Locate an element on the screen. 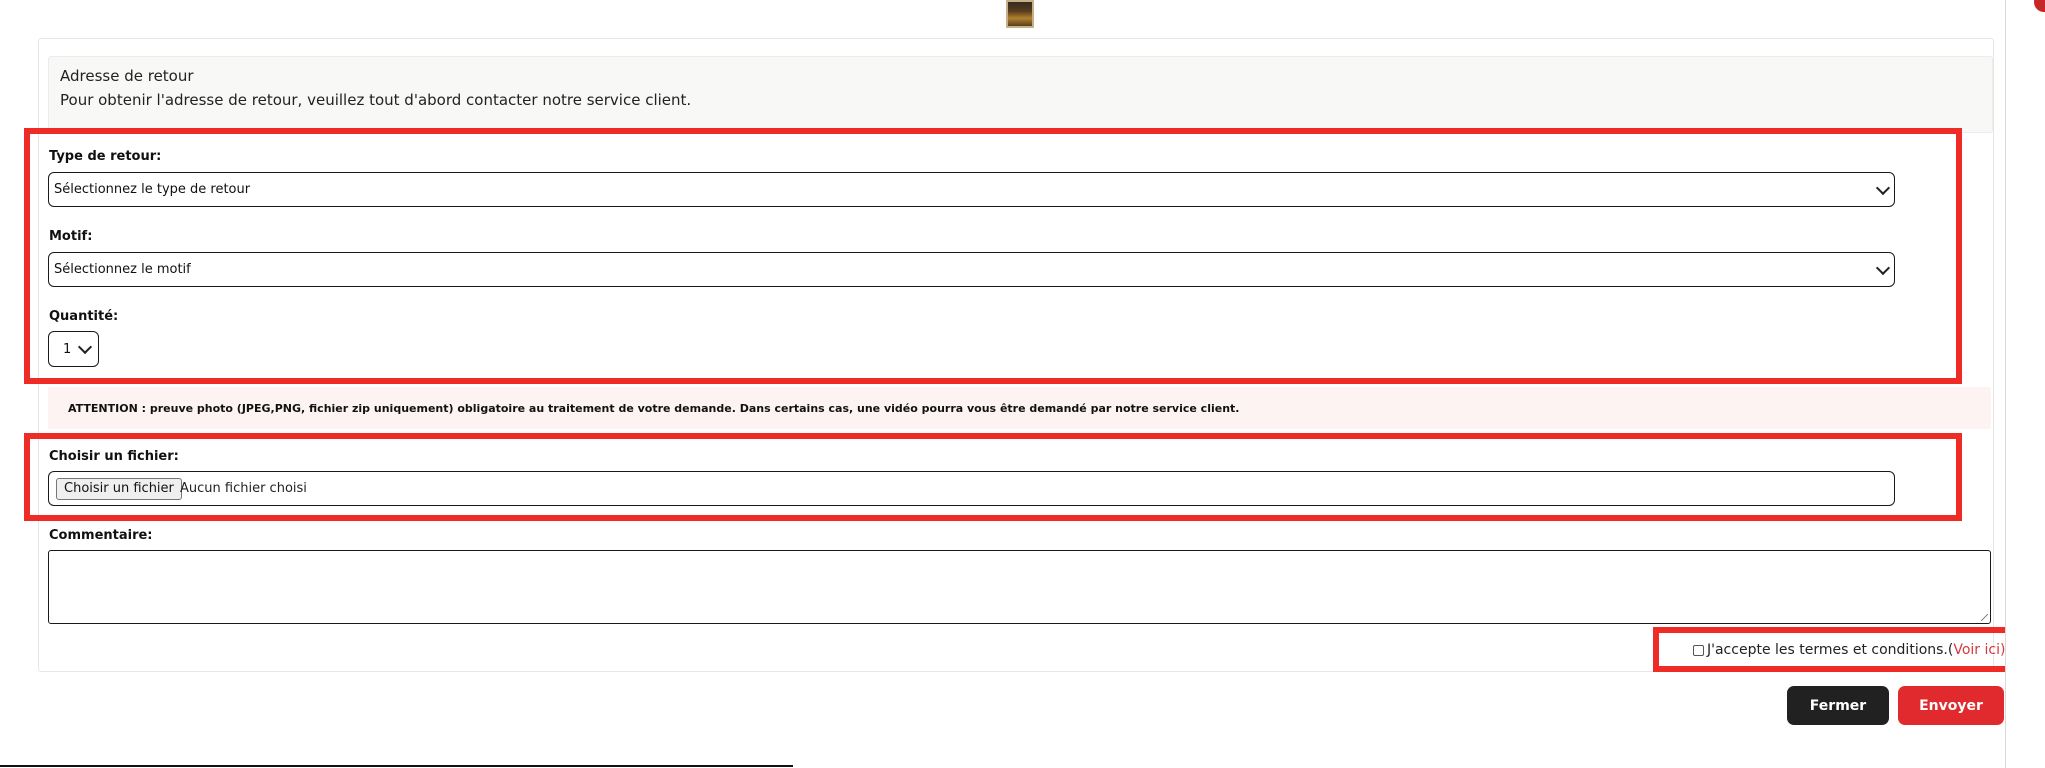 Image resolution: width=2045 pixels, height=768 pixels. annotation-highlight-terms is located at coordinates (1840, 649).